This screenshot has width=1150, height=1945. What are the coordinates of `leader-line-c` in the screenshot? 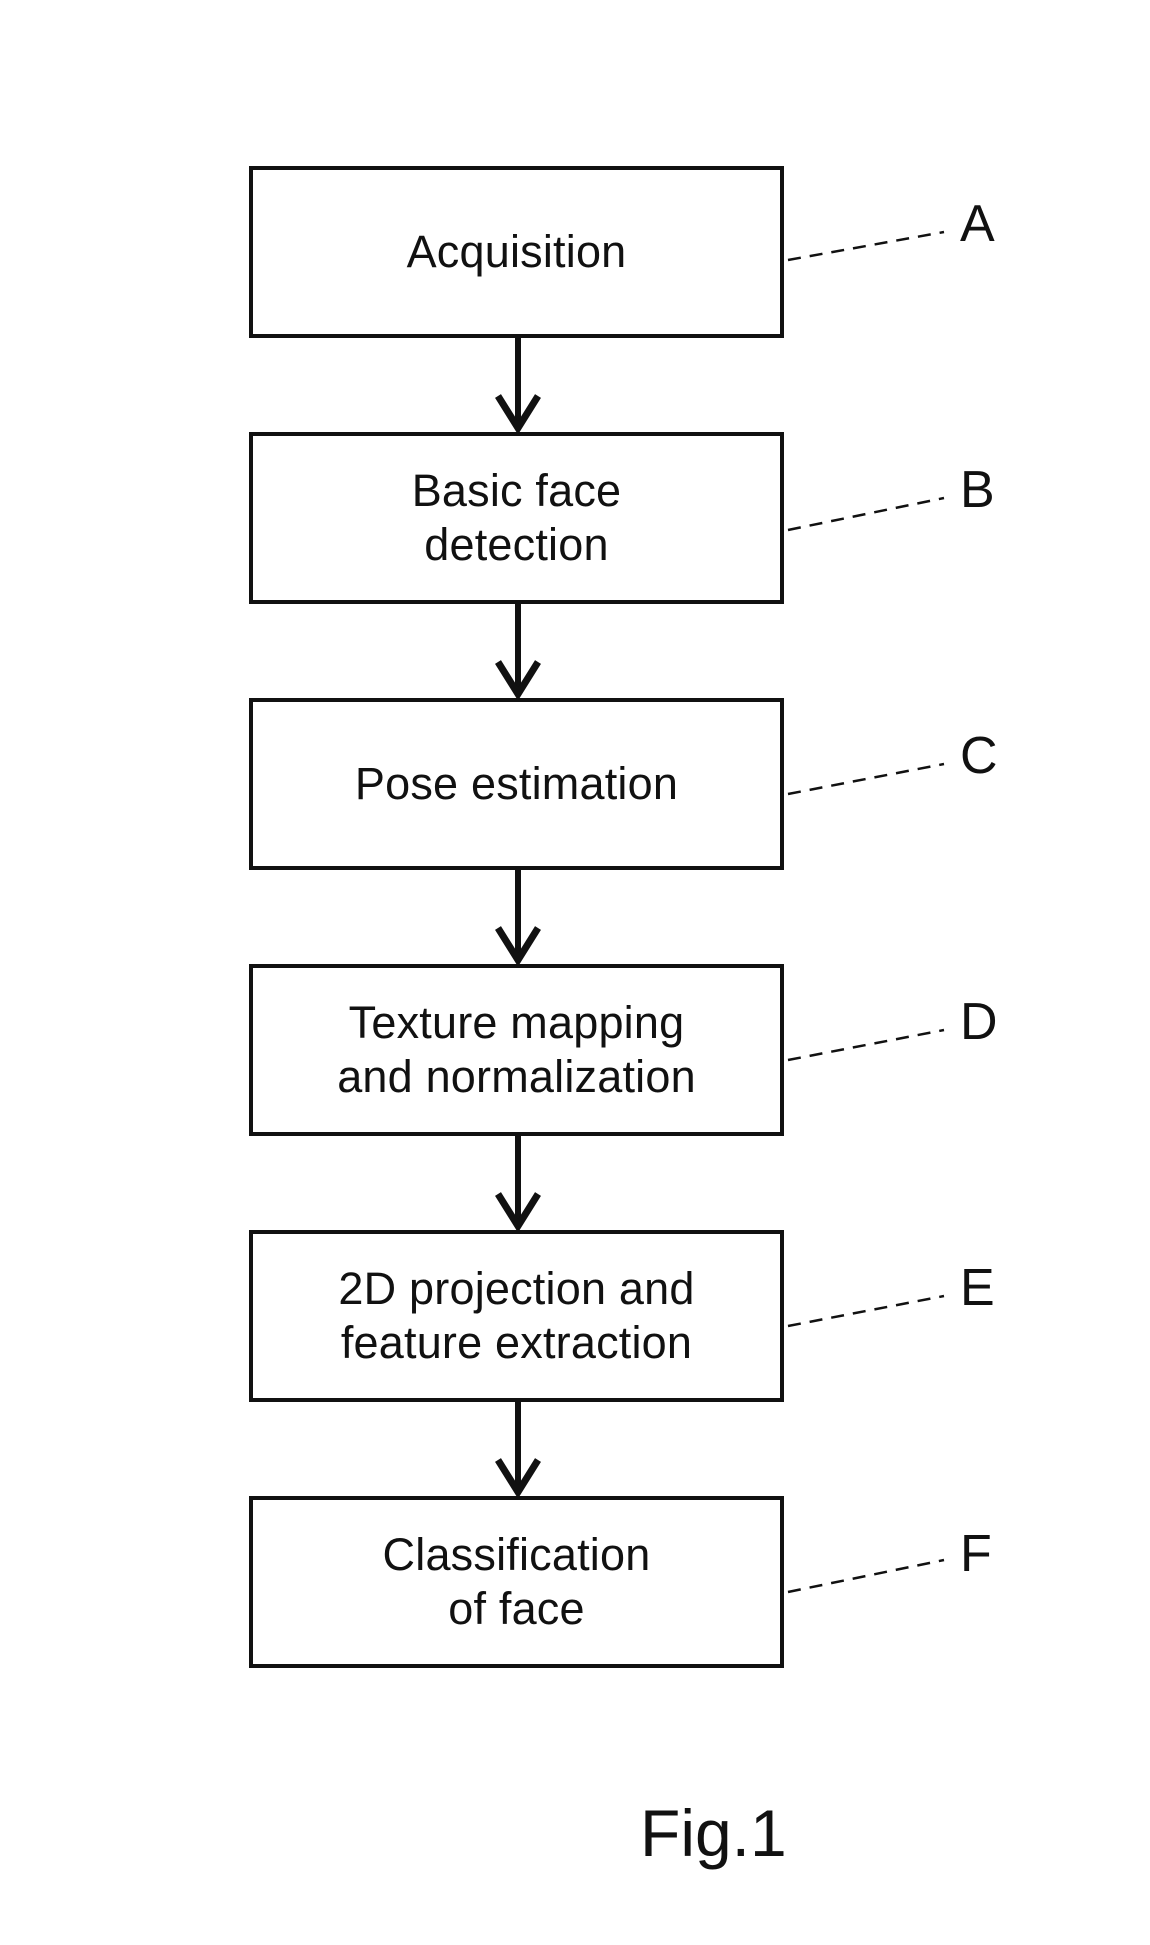 It's located at (866, 779).